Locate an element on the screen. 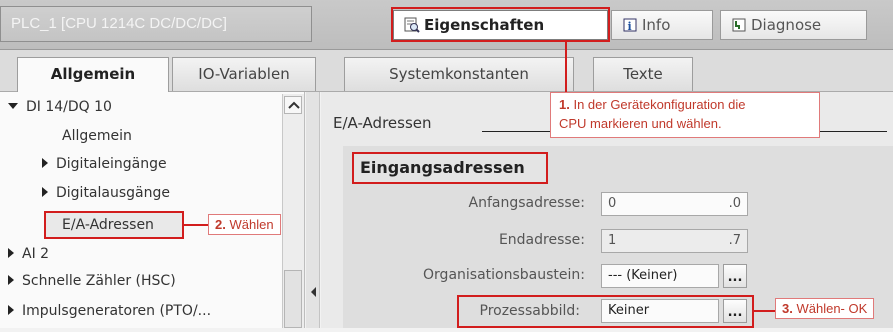 Image resolution: width=893 pixels, height=332 pixels. callout-2-number: 2. is located at coordinates (220, 224).